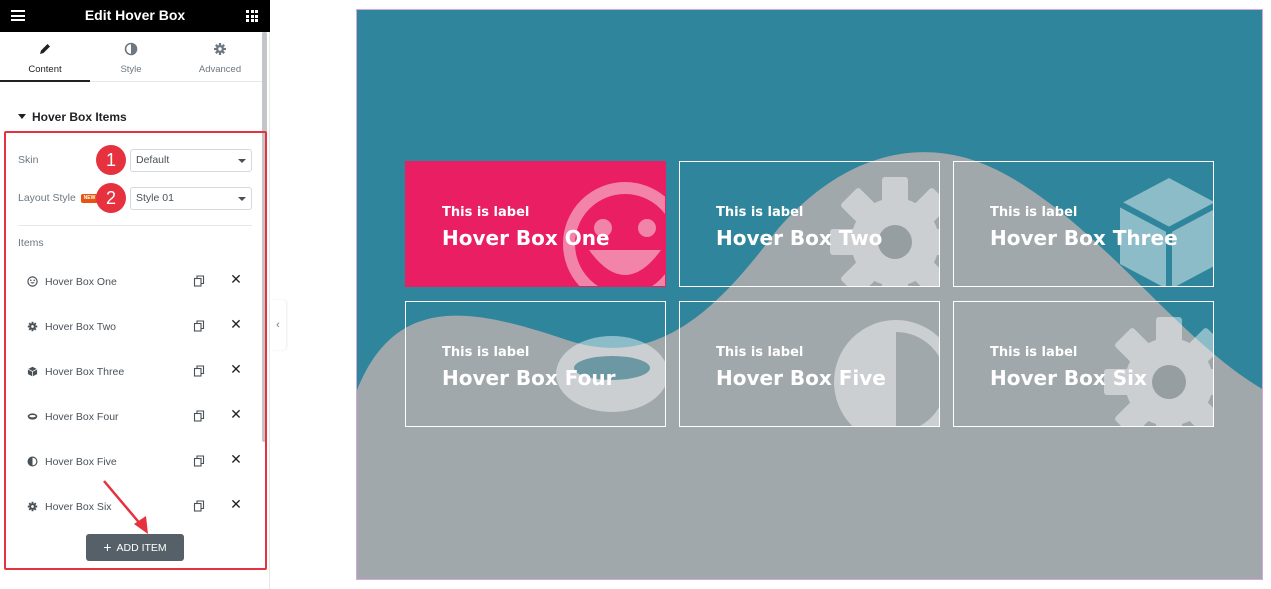 The width and height of the screenshot is (1271, 589). What do you see at coordinates (1083, 364) in the screenshot?
I see `hover-box-6: This is label Hover Box Six` at bounding box center [1083, 364].